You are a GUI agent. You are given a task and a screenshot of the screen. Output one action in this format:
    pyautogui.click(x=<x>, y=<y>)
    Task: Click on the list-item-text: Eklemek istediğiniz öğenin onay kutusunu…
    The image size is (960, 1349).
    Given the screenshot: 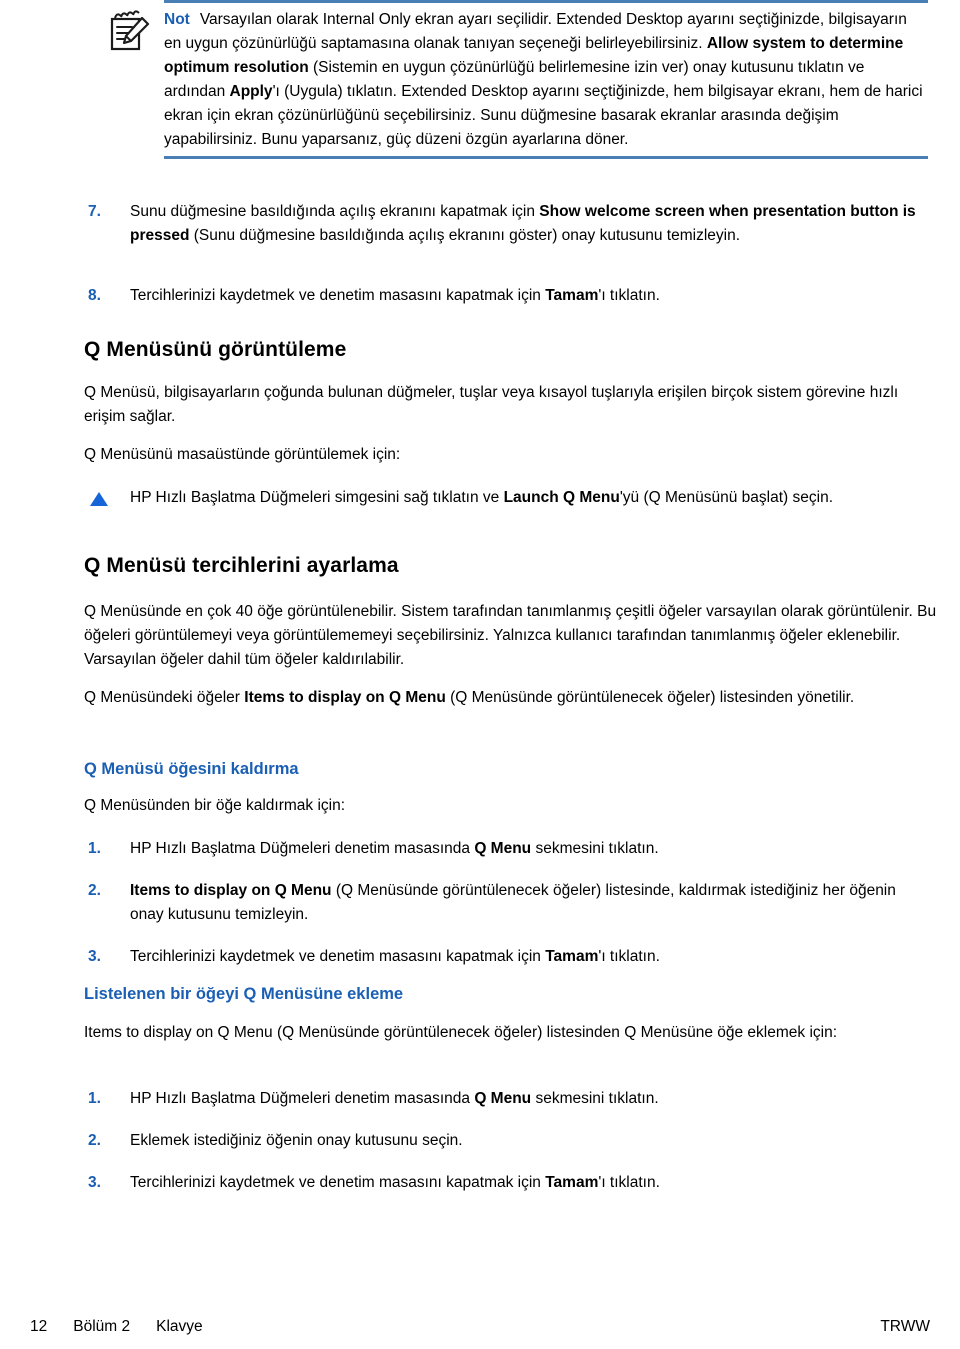 What is the action you would take?
    pyautogui.click(x=296, y=1140)
    